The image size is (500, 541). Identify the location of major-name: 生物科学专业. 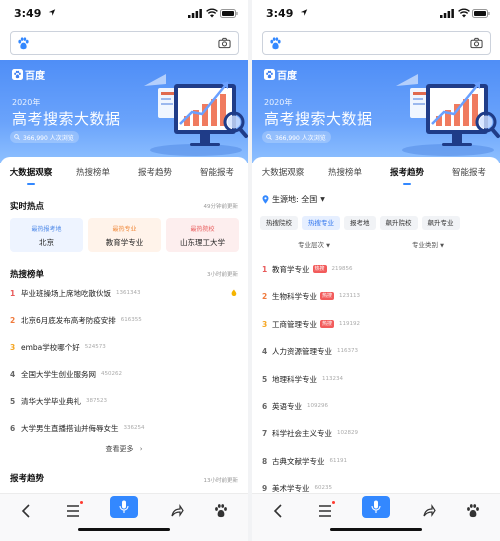
(294, 296).